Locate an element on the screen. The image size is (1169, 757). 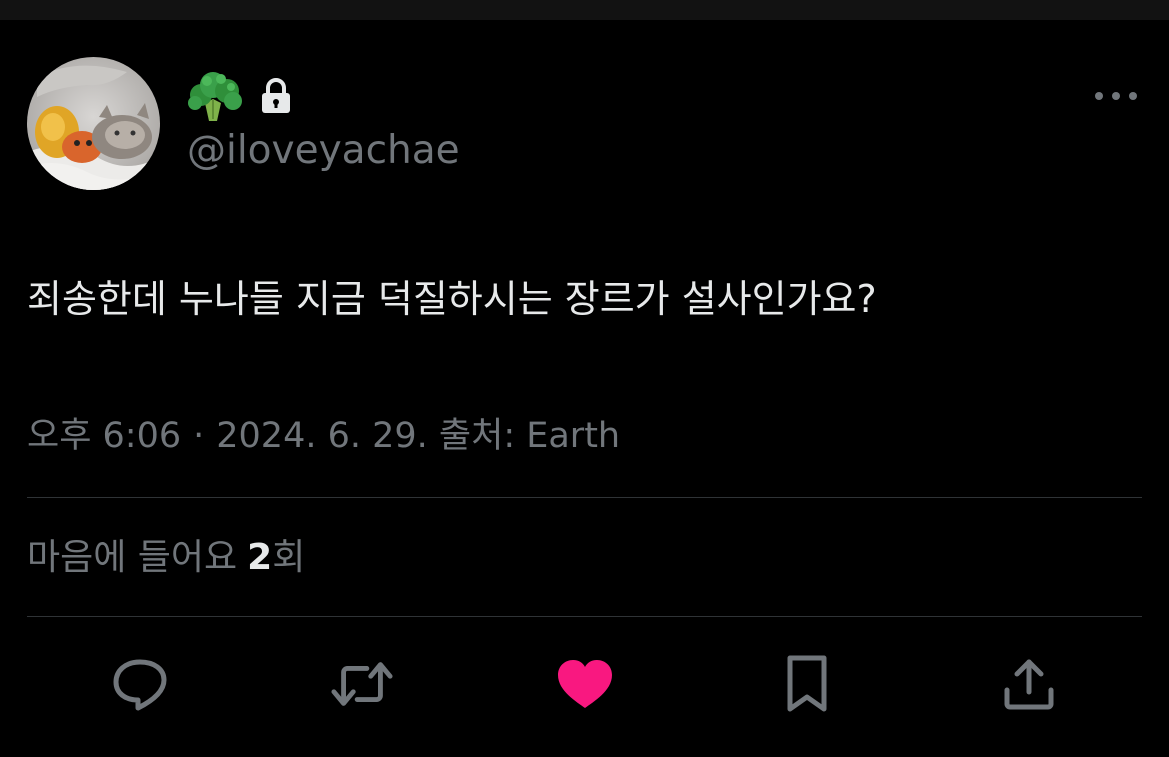
user-handle: @iloveyachae is located at coordinates (323, 151).